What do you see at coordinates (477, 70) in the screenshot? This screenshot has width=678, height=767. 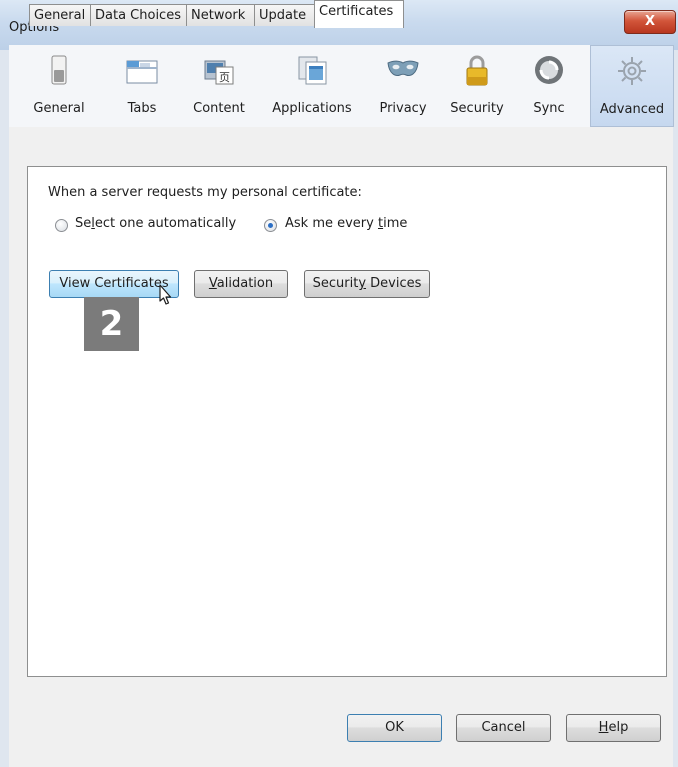 I see `padlock-icon` at bounding box center [477, 70].